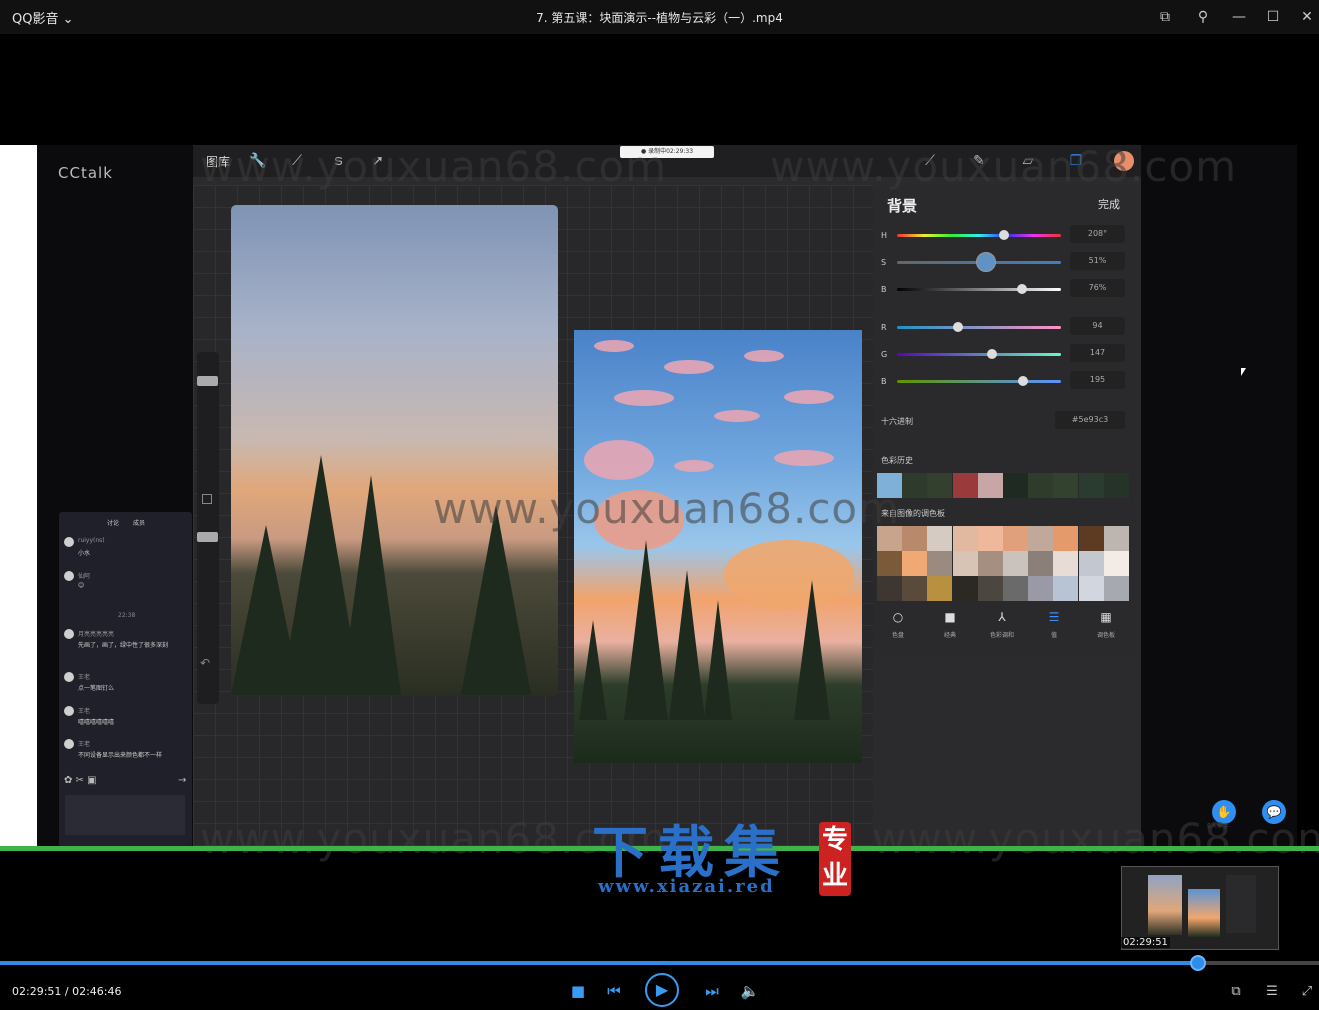 The height and width of the screenshot is (1010, 1319). Describe the element at coordinates (1097, 326) in the screenshot. I see `slider-value: 94` at that location.